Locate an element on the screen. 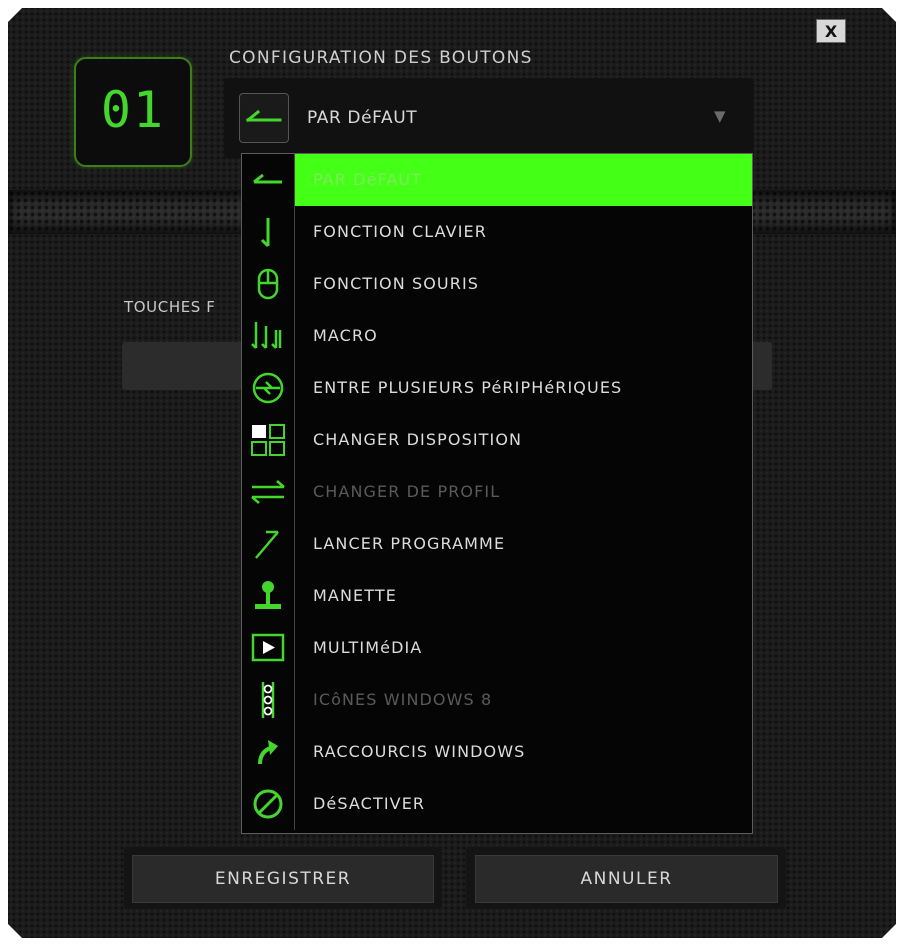 The image size is (912, 948). multimedia-icon is located at coordinates (268, 647).